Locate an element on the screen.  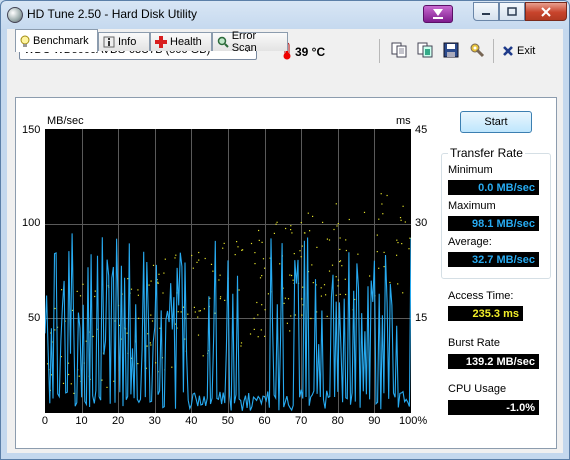
close-button is located at coordinates (546, 11).